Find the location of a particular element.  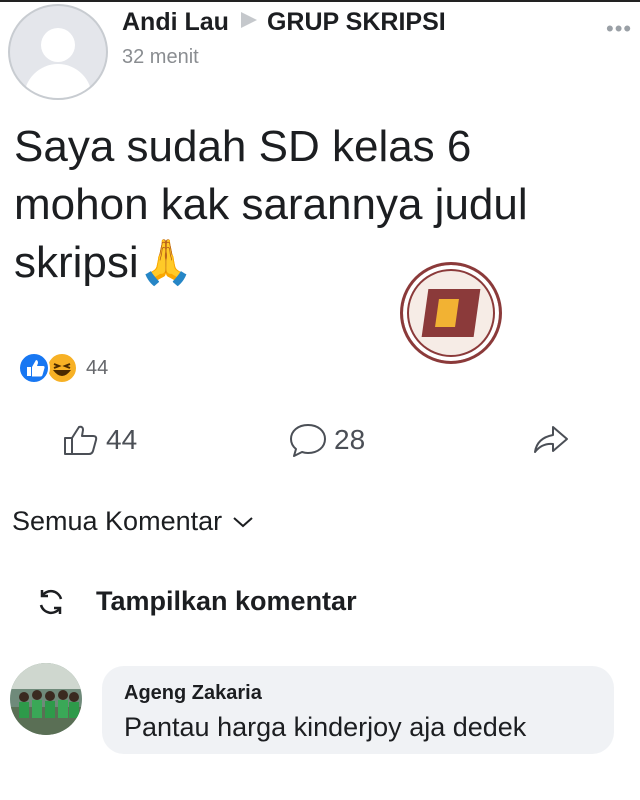

comment-bubble-icon is located at coordinates (308, 440).